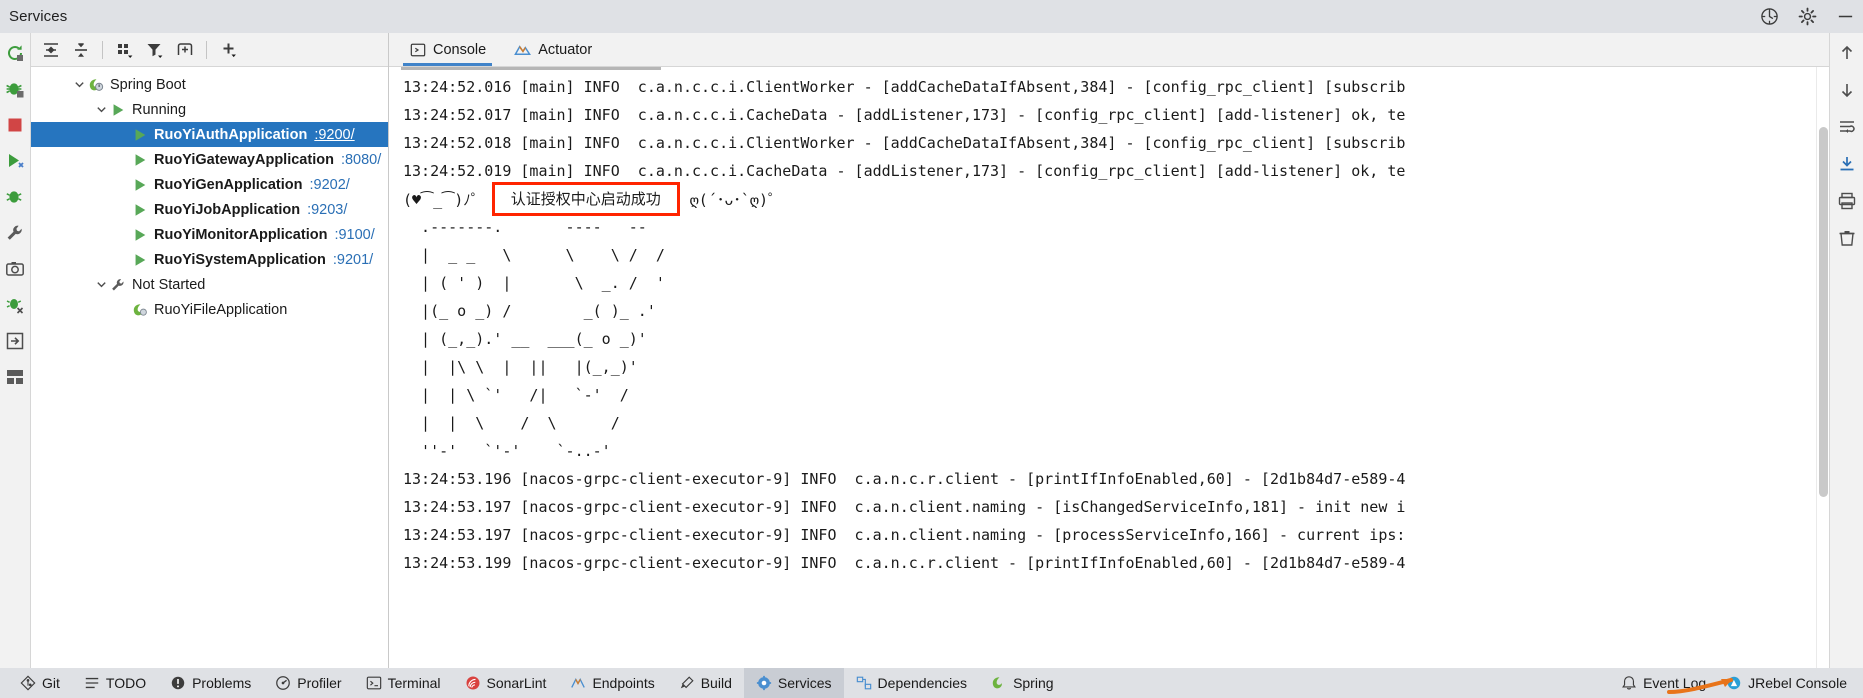 The height and width of the screenshot is (698, 1863). Describe the element at coordinates (240, 259) in the screenshot. I see `tree-item-label: RuoYiSystemApplication` at that location.